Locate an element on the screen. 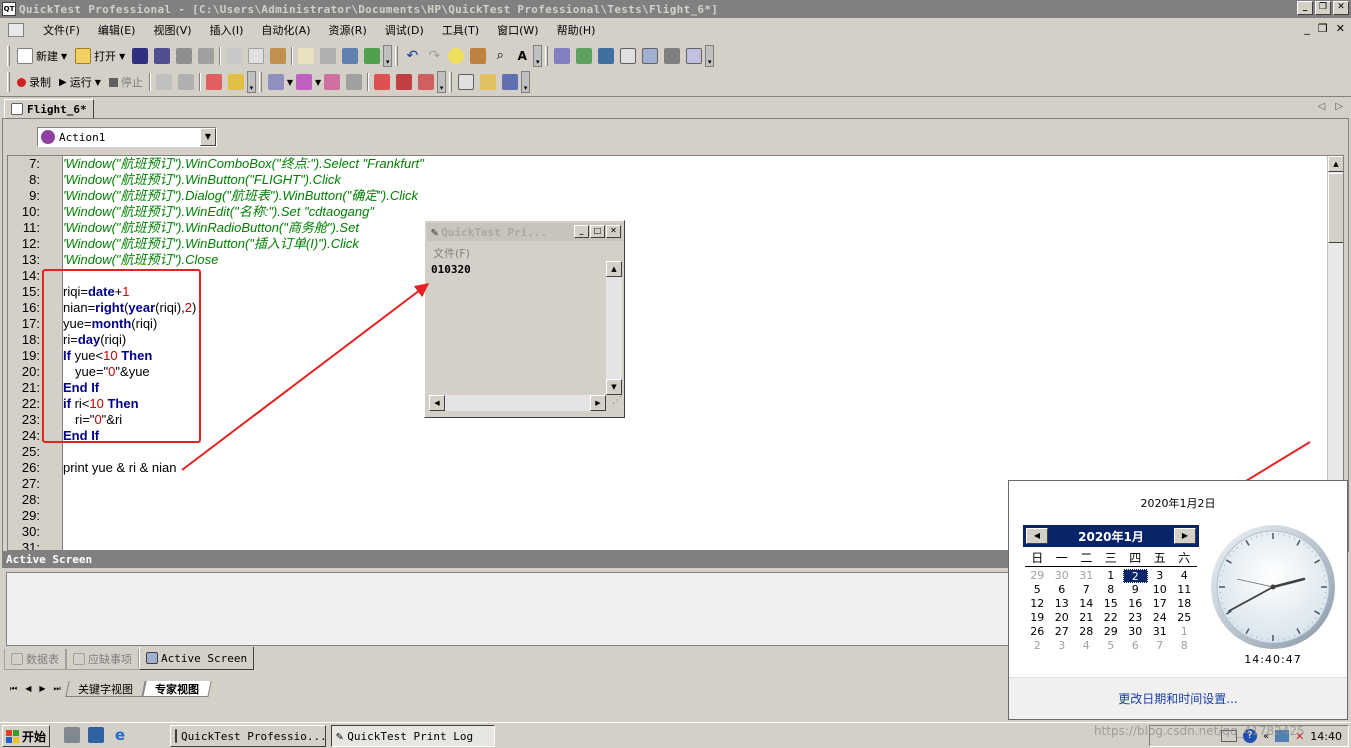  calendar-day: 16 is located at coordinates (1135, 604).